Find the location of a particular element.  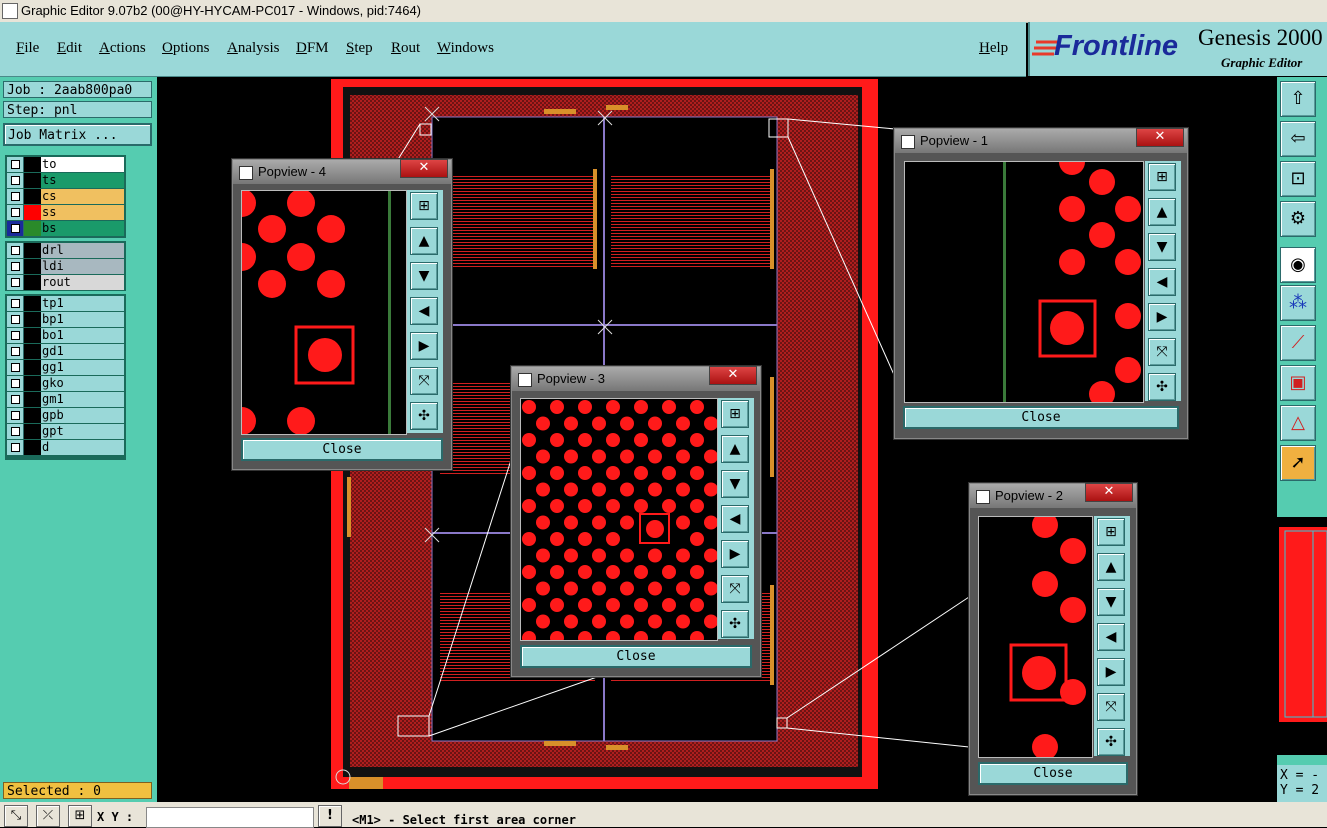

layer-row-cs: cs is located at coordinates (65, 196).